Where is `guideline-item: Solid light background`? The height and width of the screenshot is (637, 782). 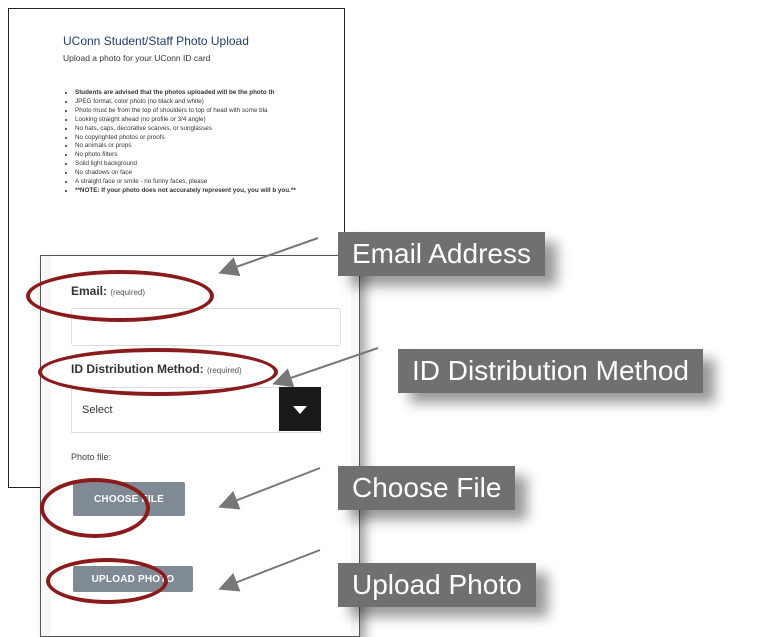 guideline-item: Solid light background is located at coordinates (209, 164).